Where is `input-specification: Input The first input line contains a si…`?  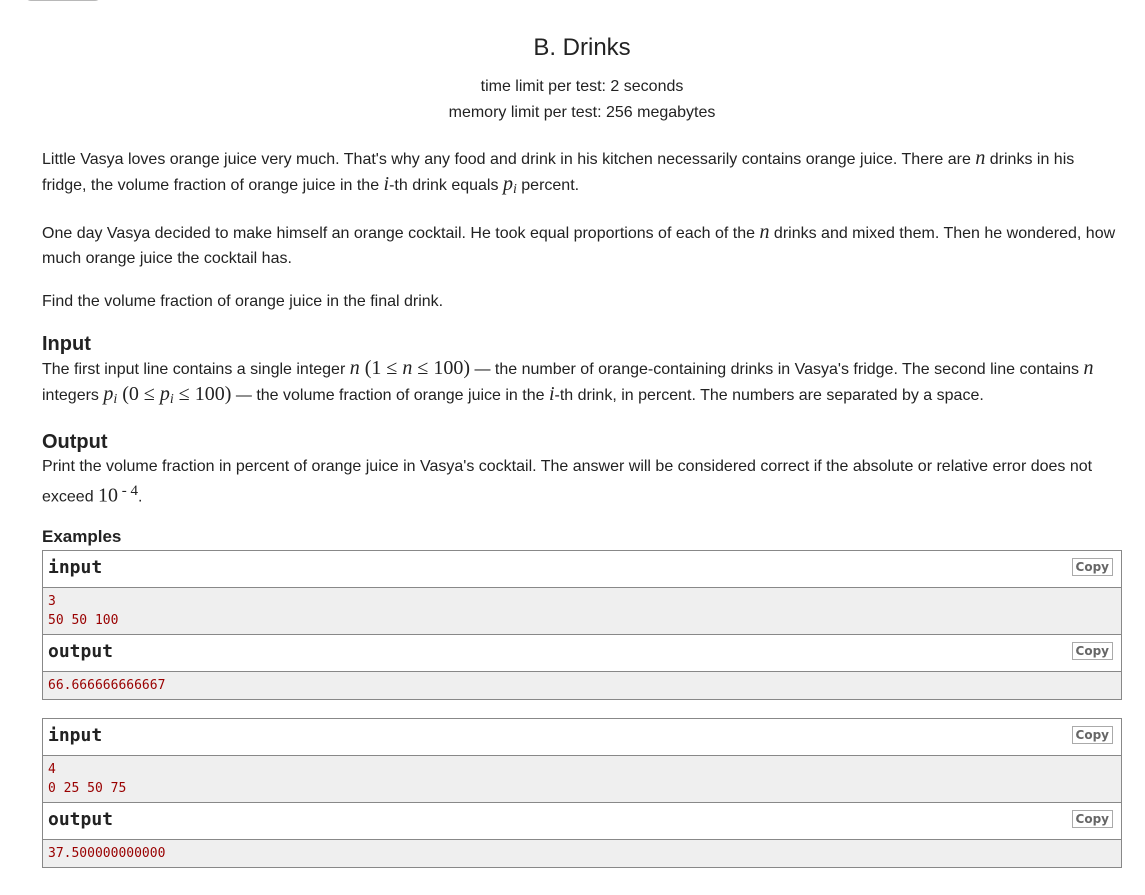
input-specification: Input The first input line contains a si… is located at coordinates (582, 372).